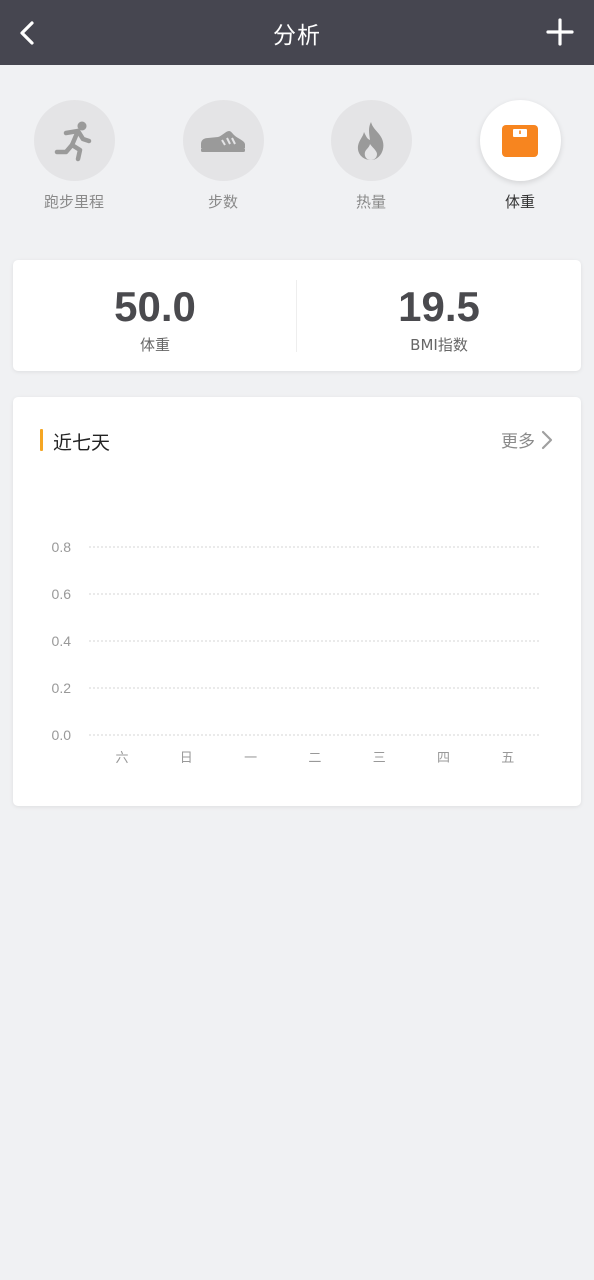 The height and width of the screenshot is (1280, 594). Describe the element at coordinates (443, 758) in the screenshot. I see `x-tick-label: 四` at that location.